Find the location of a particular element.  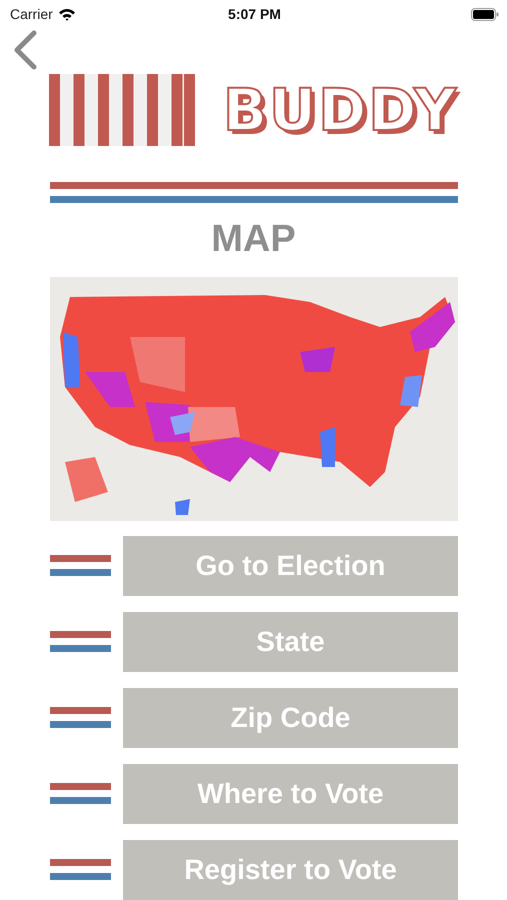

carrier-label: Carrier is located at coordinates (31, 14).